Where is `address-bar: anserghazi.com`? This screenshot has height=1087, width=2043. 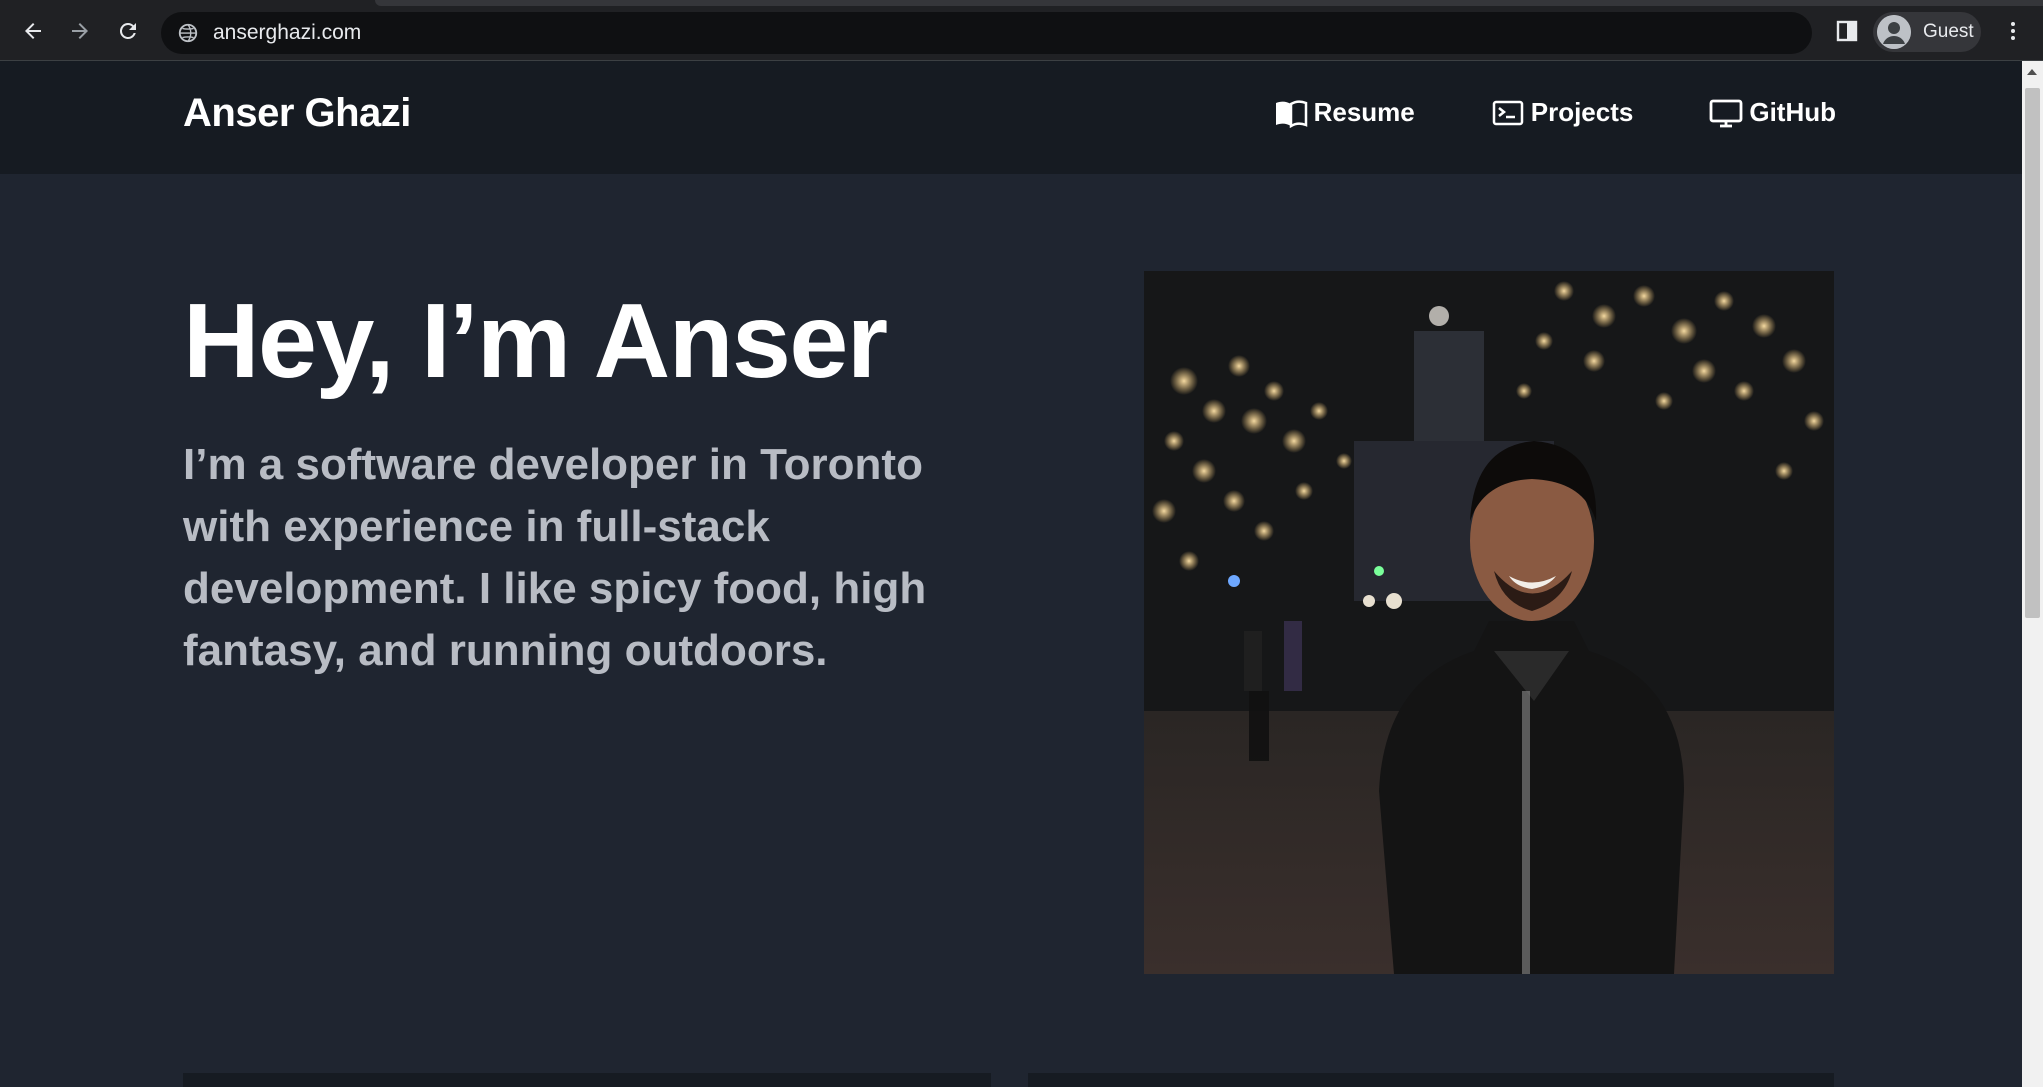 address-bar: anserghazi.com is located at coordinates (986, 33).